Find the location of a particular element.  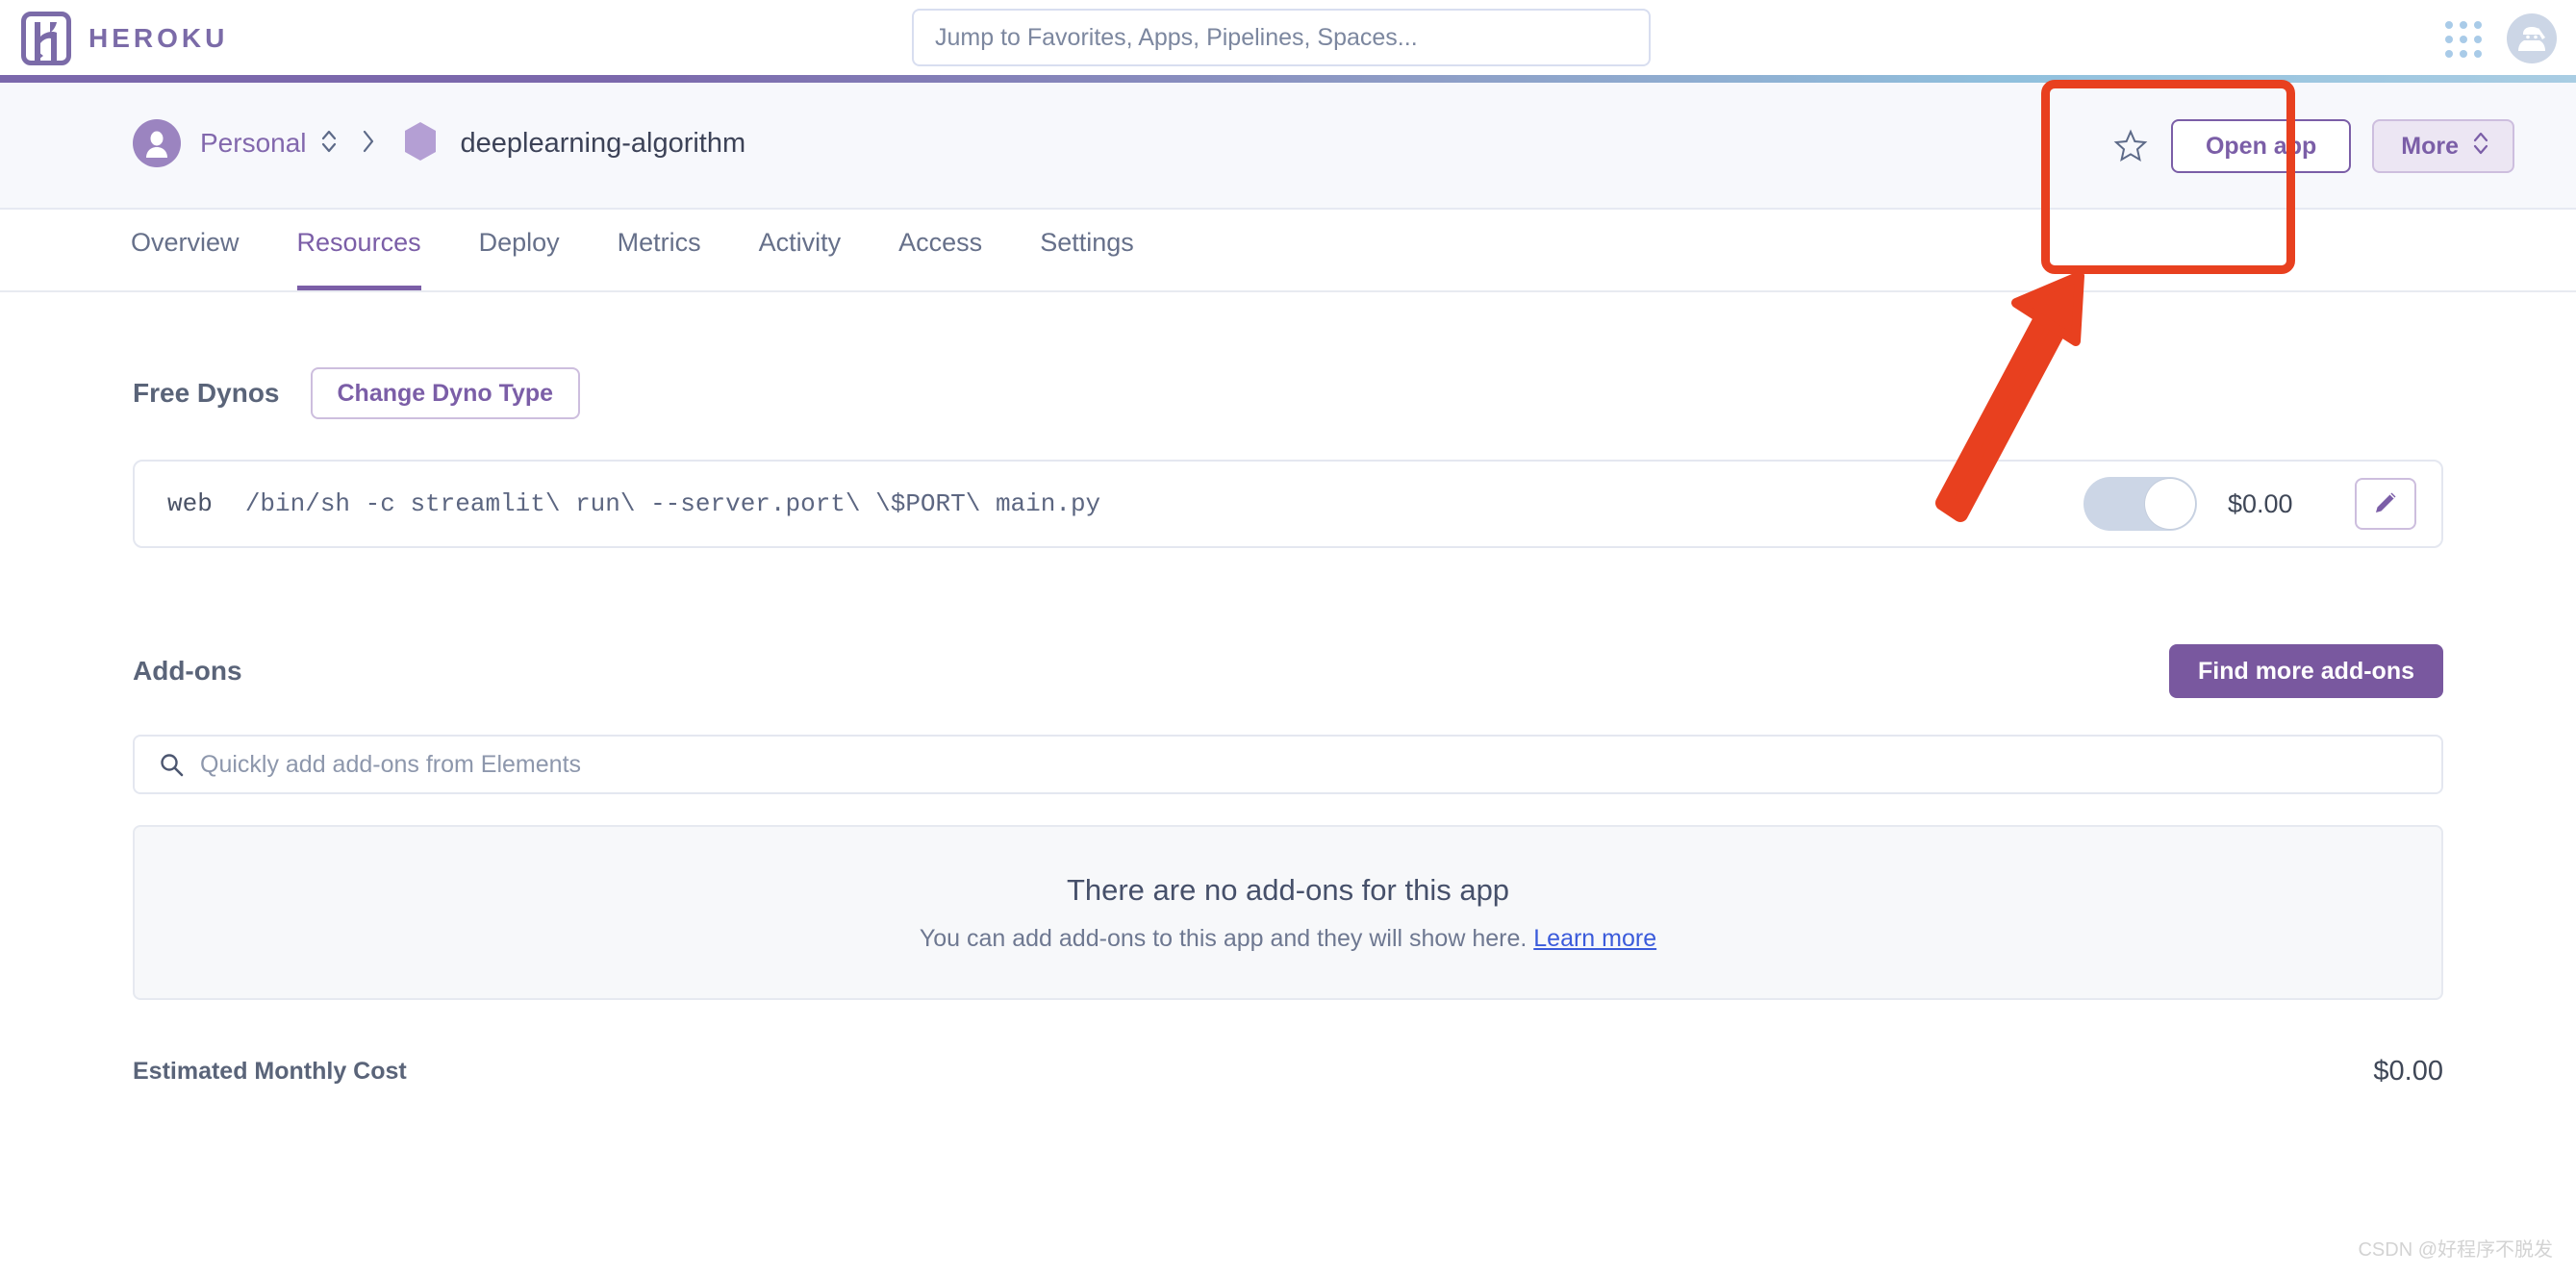

global-header: HEROKU is located at coordinates (1288, 38).